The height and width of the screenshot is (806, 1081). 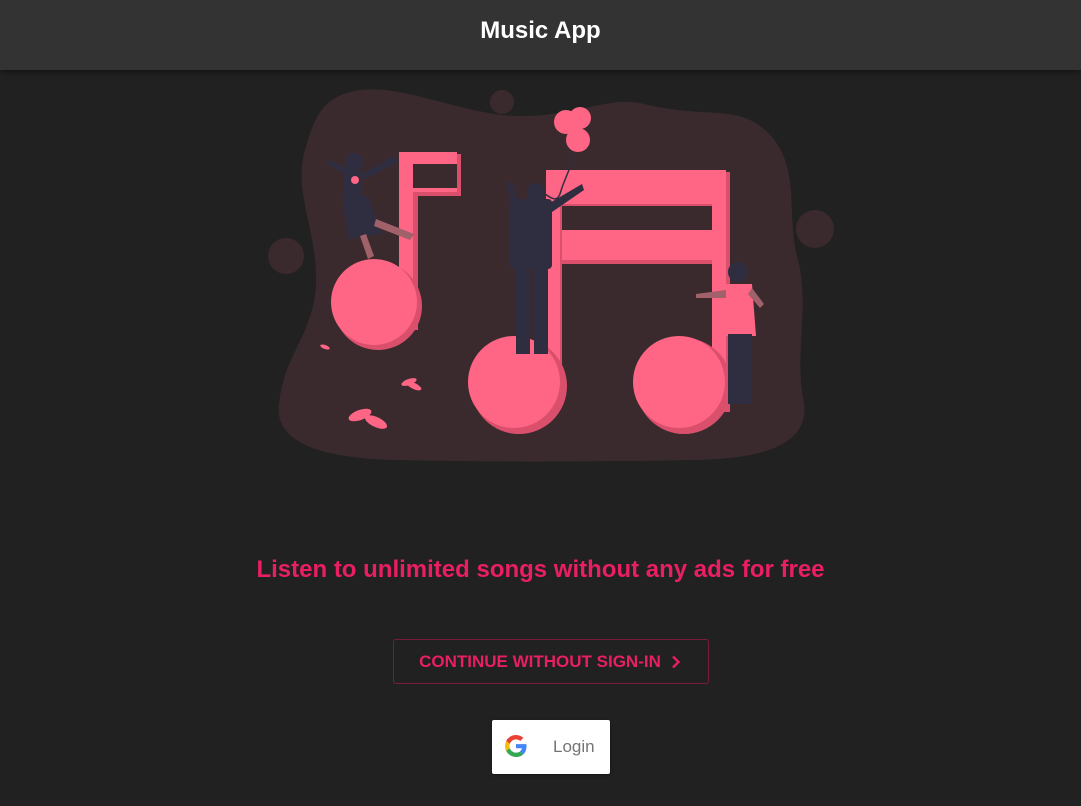 I want to click on chevron-right-icon, so click(x=676, y=661).